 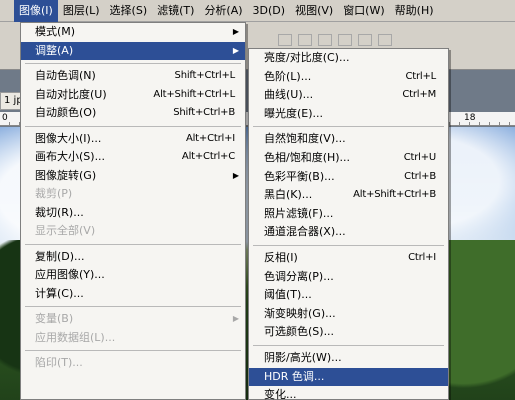 I want to click on image-menu-item-2-0: 图像大小(I)... Alt+Ctrl+I, so click(x=133, y=139).